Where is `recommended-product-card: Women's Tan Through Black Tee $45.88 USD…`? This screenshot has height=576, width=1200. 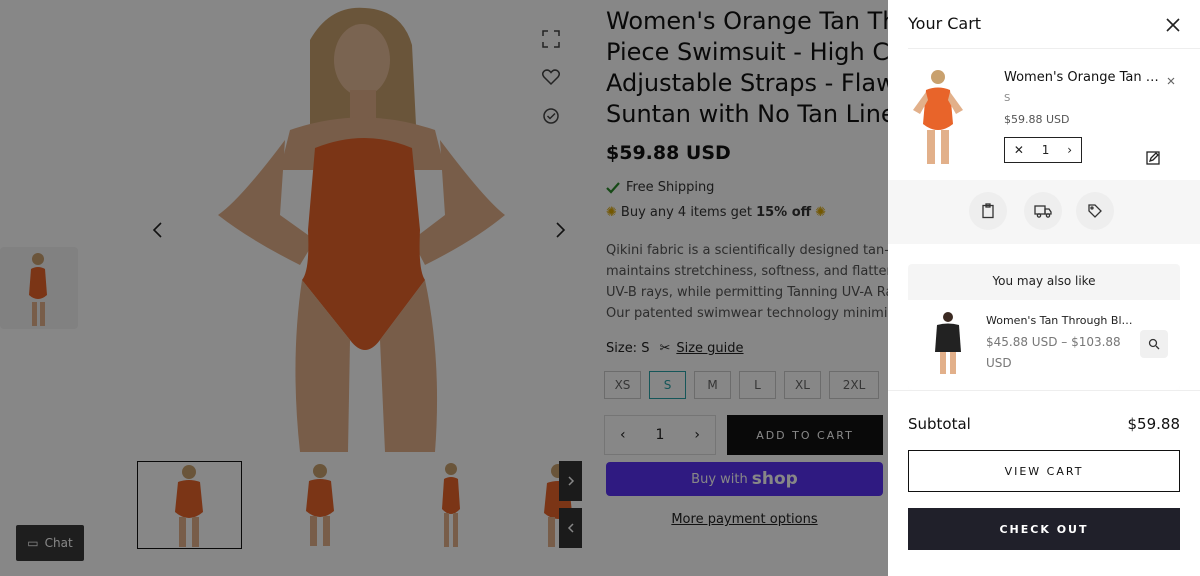
recommended-product-card: Women's Tan Through Black Tee $45.88 USD… is located at coordinates (1044, 345).